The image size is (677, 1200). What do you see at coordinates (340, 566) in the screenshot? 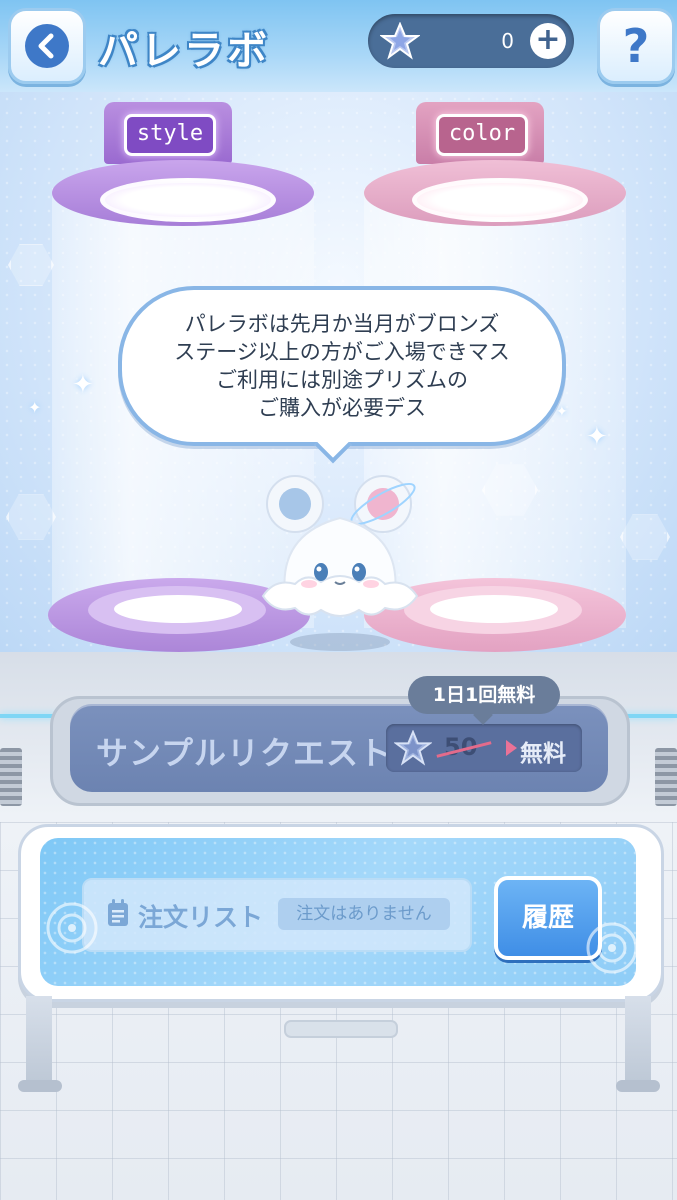
I see `mascot-character` at bounding box center [340, 566].